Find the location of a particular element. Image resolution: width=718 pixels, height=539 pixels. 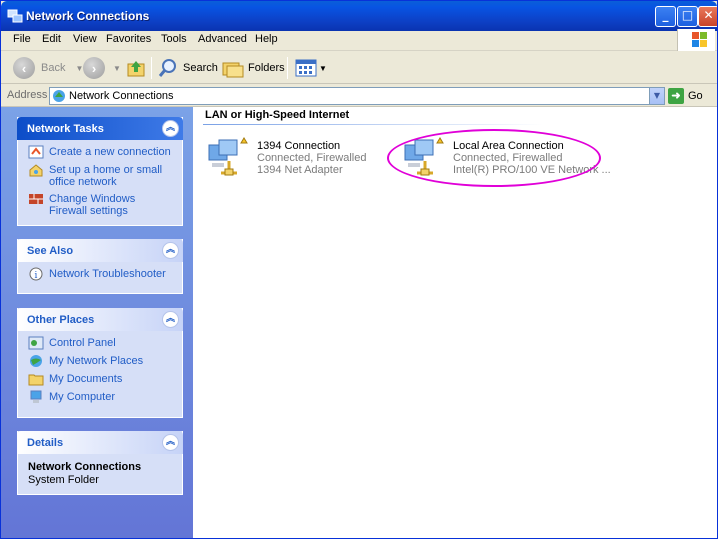

menu-tools: Tools is located at coordinates (174, 39).